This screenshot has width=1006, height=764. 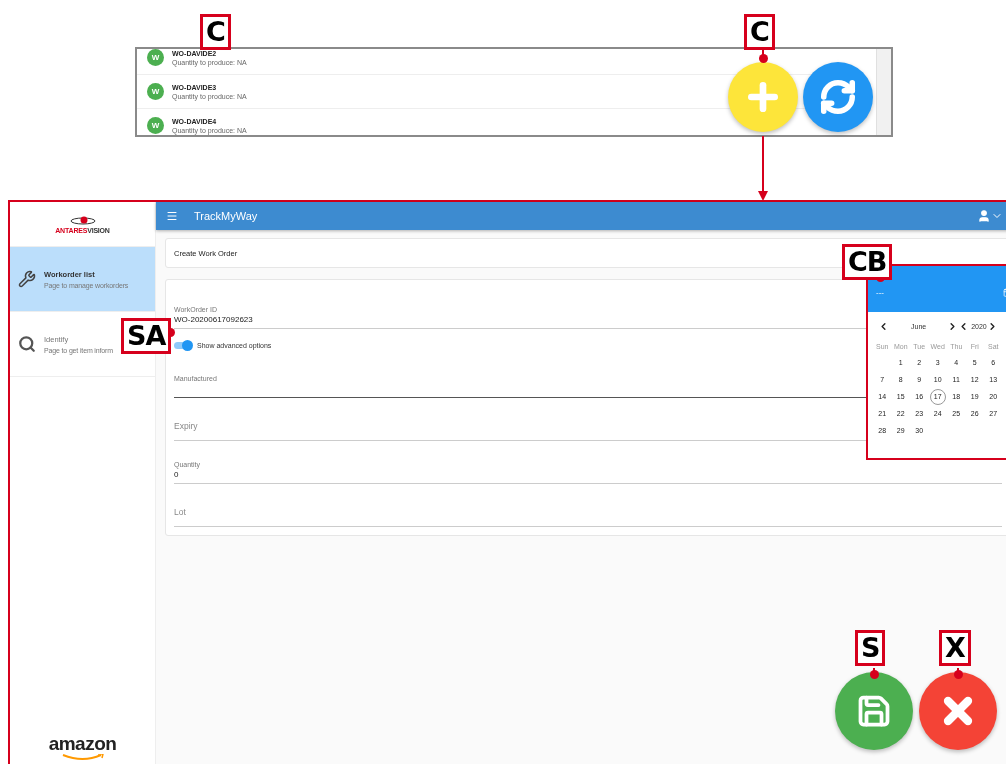 What do you see at coordinates (880, 292) in the screenshot?
I see `date-picker-header-text: ---` at bounding box center [880, 292].